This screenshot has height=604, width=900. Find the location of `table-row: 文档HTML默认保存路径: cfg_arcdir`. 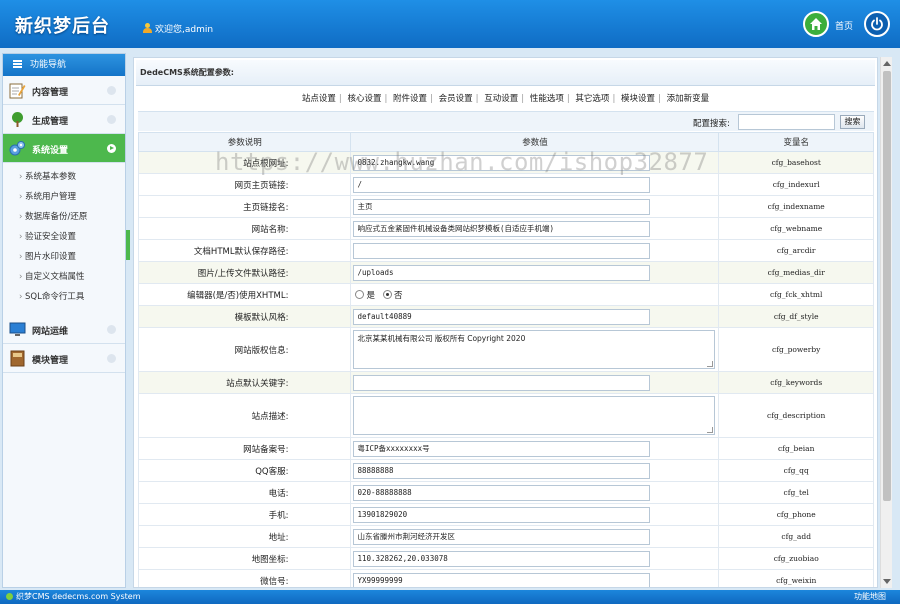

table-row: 文档HTML默认保存路径: cfg_arcdir is located at coordinates (505, 250).